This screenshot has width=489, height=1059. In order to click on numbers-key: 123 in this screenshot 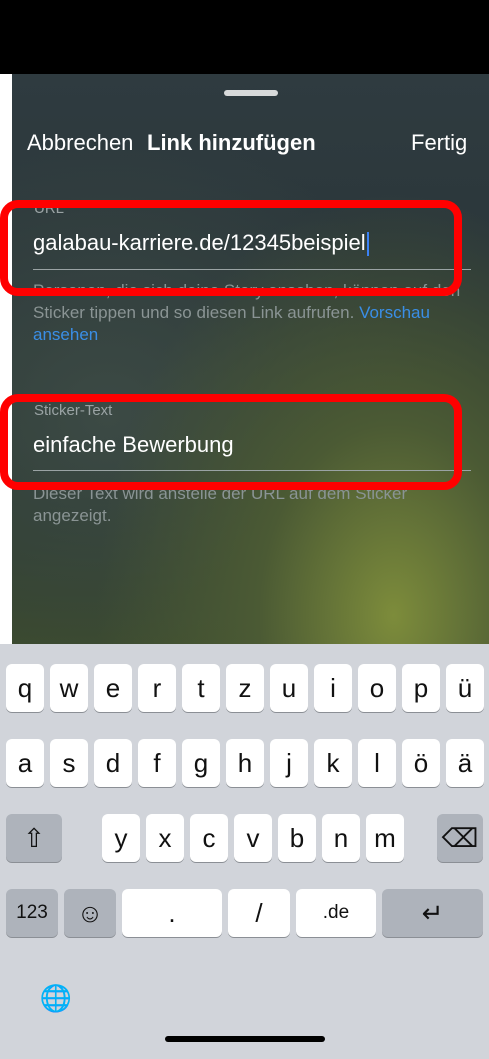, I will do `click(32, 913)`.